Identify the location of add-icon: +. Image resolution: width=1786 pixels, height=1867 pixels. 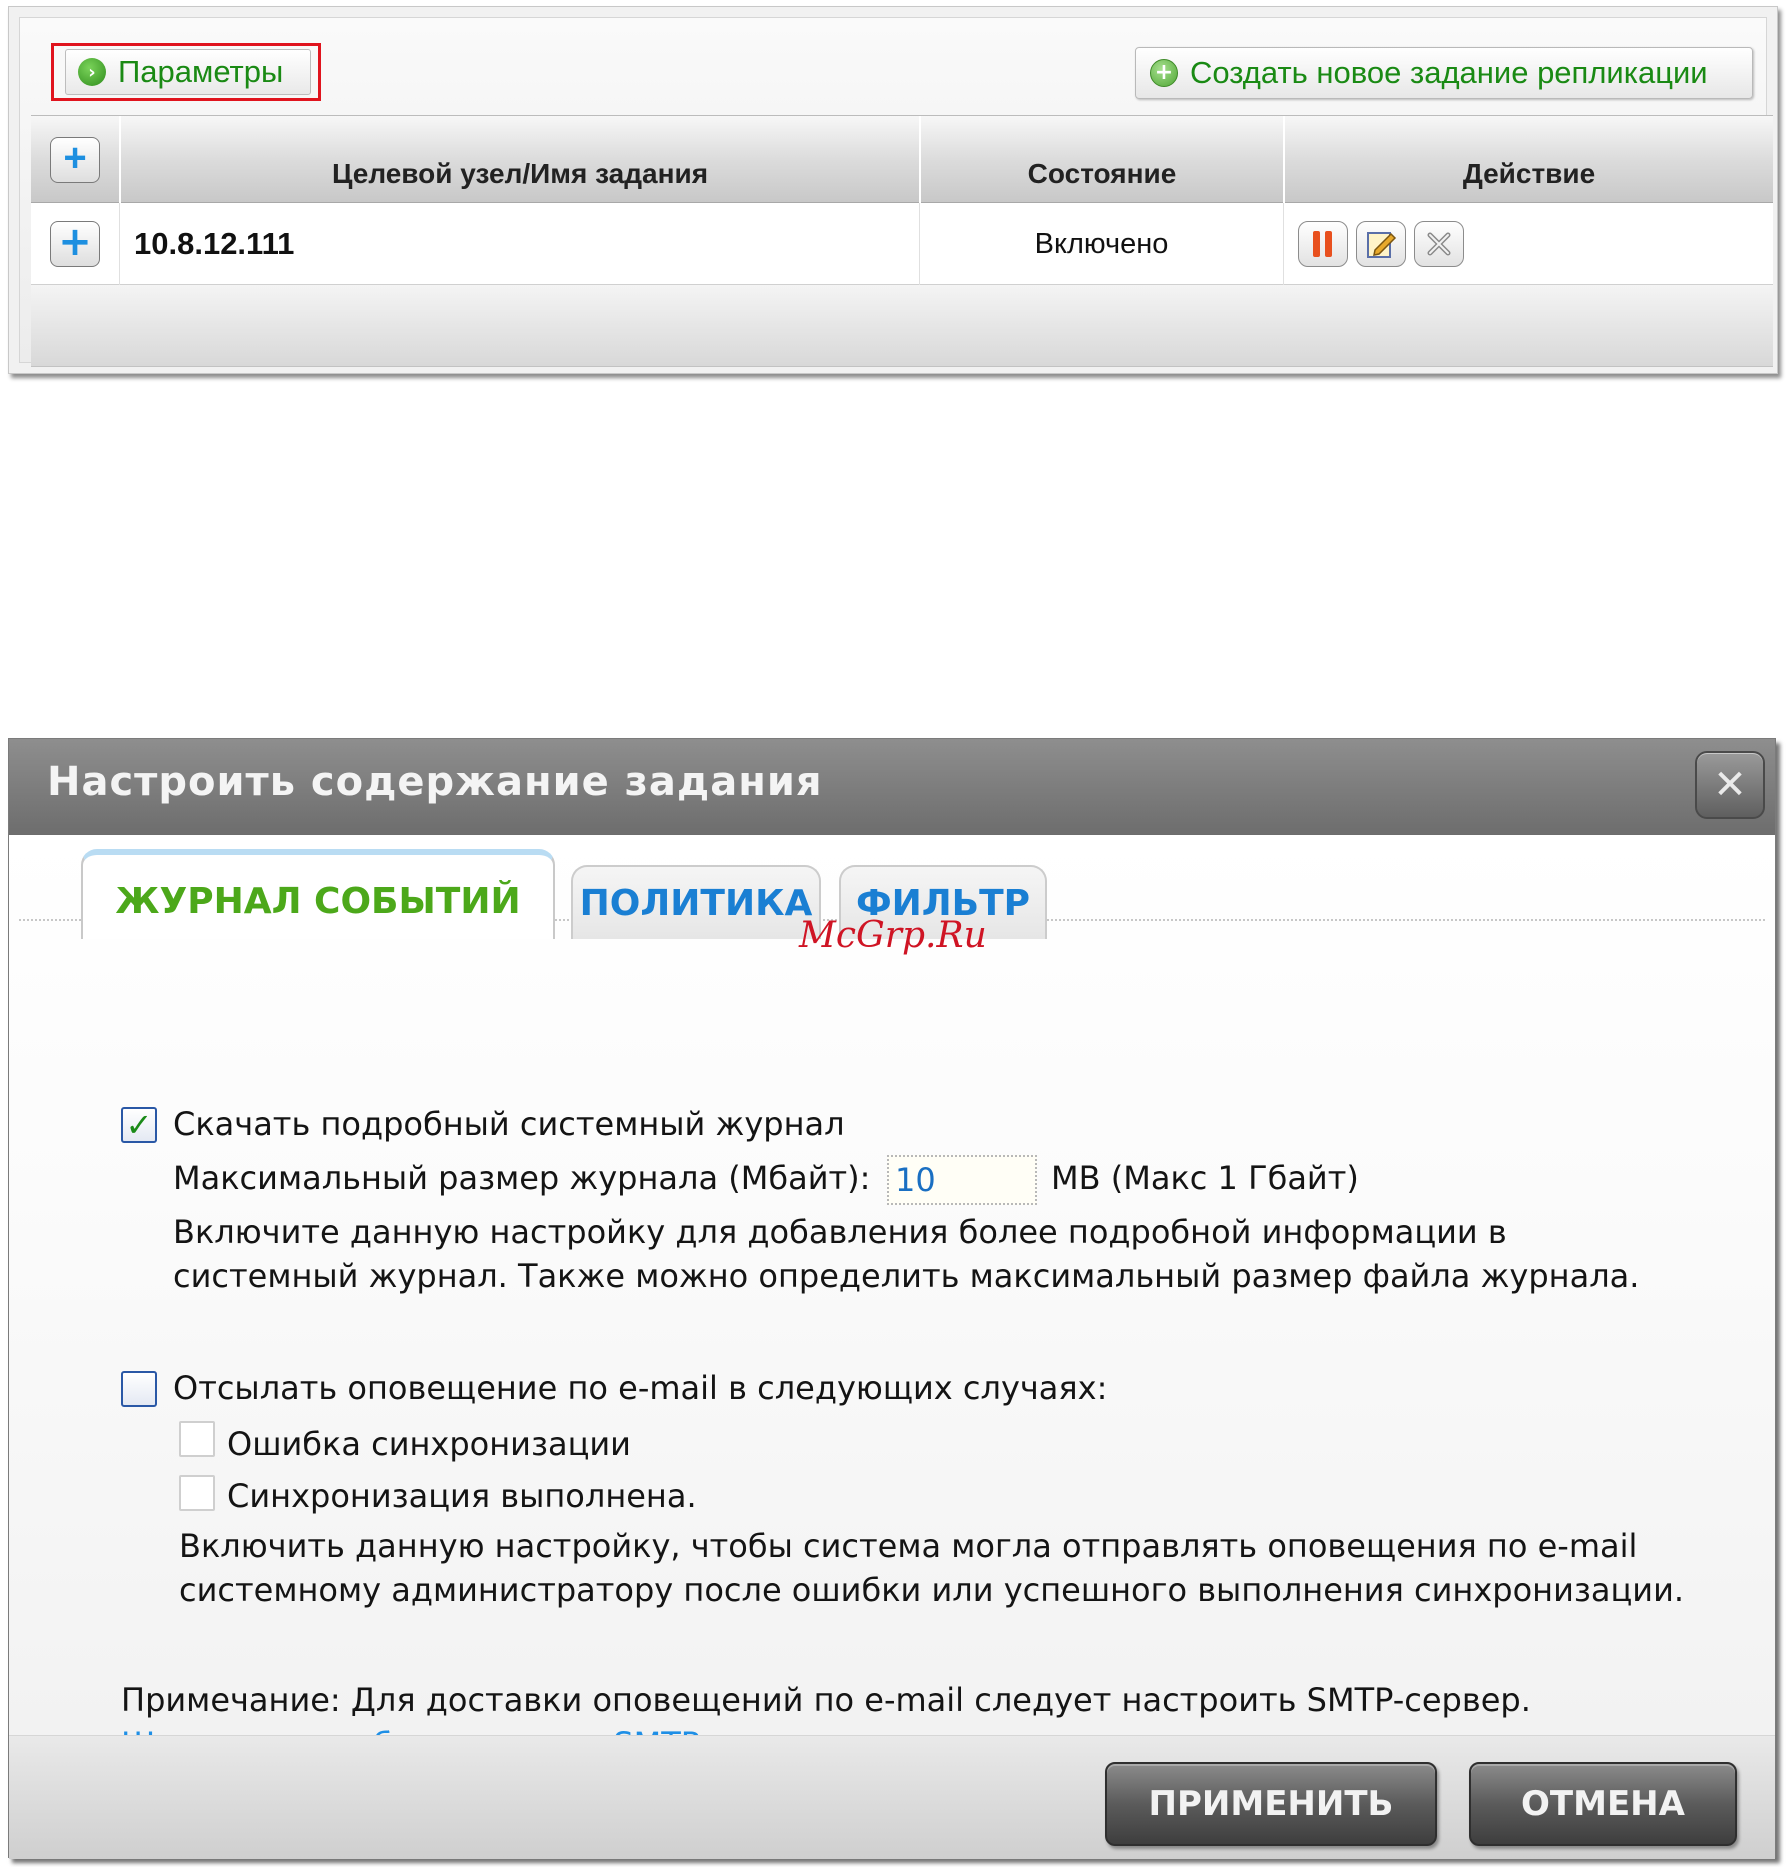
(1164, 73).